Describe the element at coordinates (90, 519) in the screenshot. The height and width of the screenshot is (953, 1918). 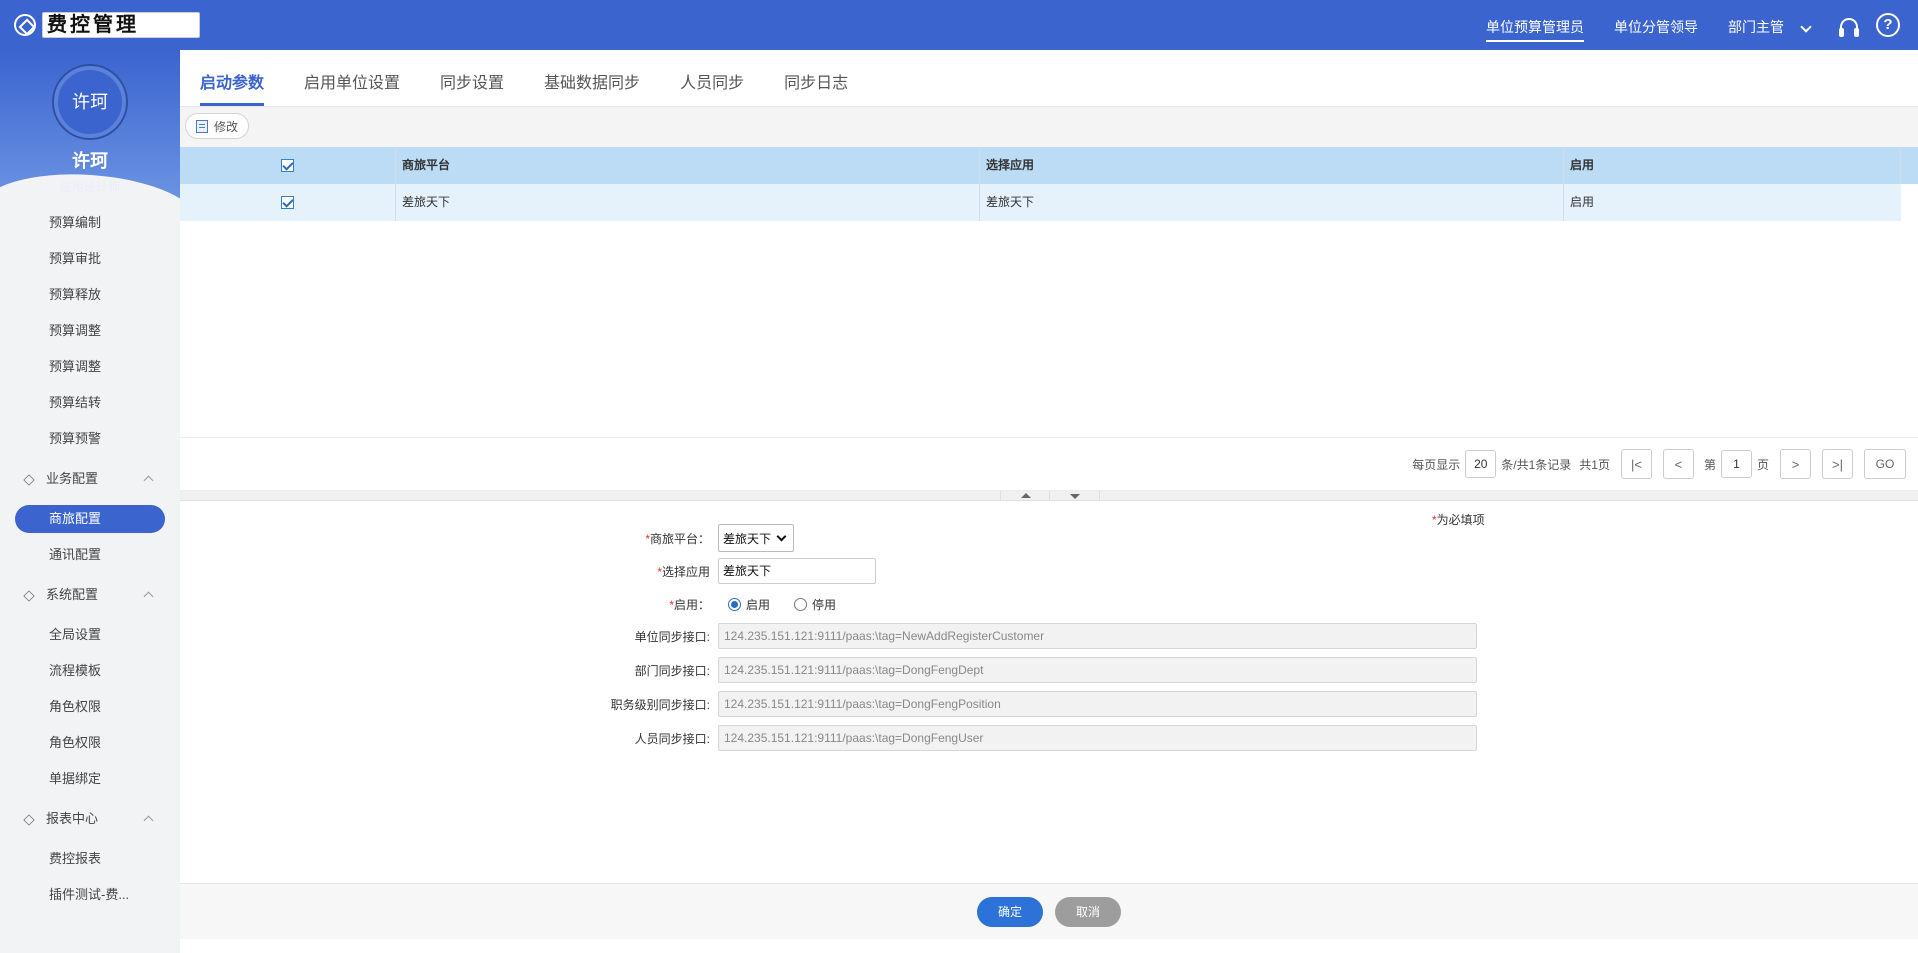
I see `sidebar-item-travel-config: 商旅配置` at that location.